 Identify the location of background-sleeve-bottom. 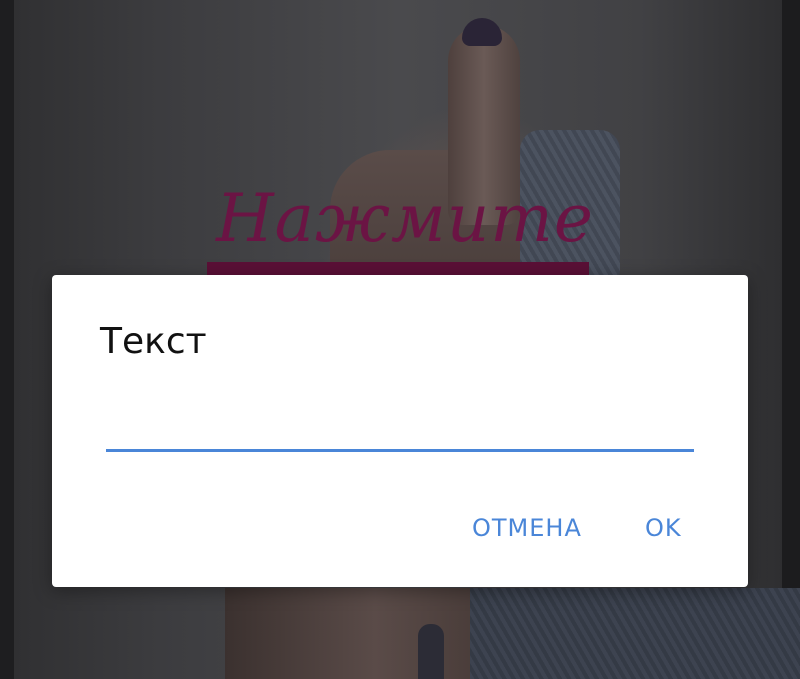
(635, 633).